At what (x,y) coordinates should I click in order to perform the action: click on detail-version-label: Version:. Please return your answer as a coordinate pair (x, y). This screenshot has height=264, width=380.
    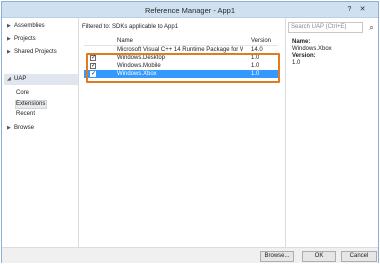
    Looking at the image, I should click on (304, 56).